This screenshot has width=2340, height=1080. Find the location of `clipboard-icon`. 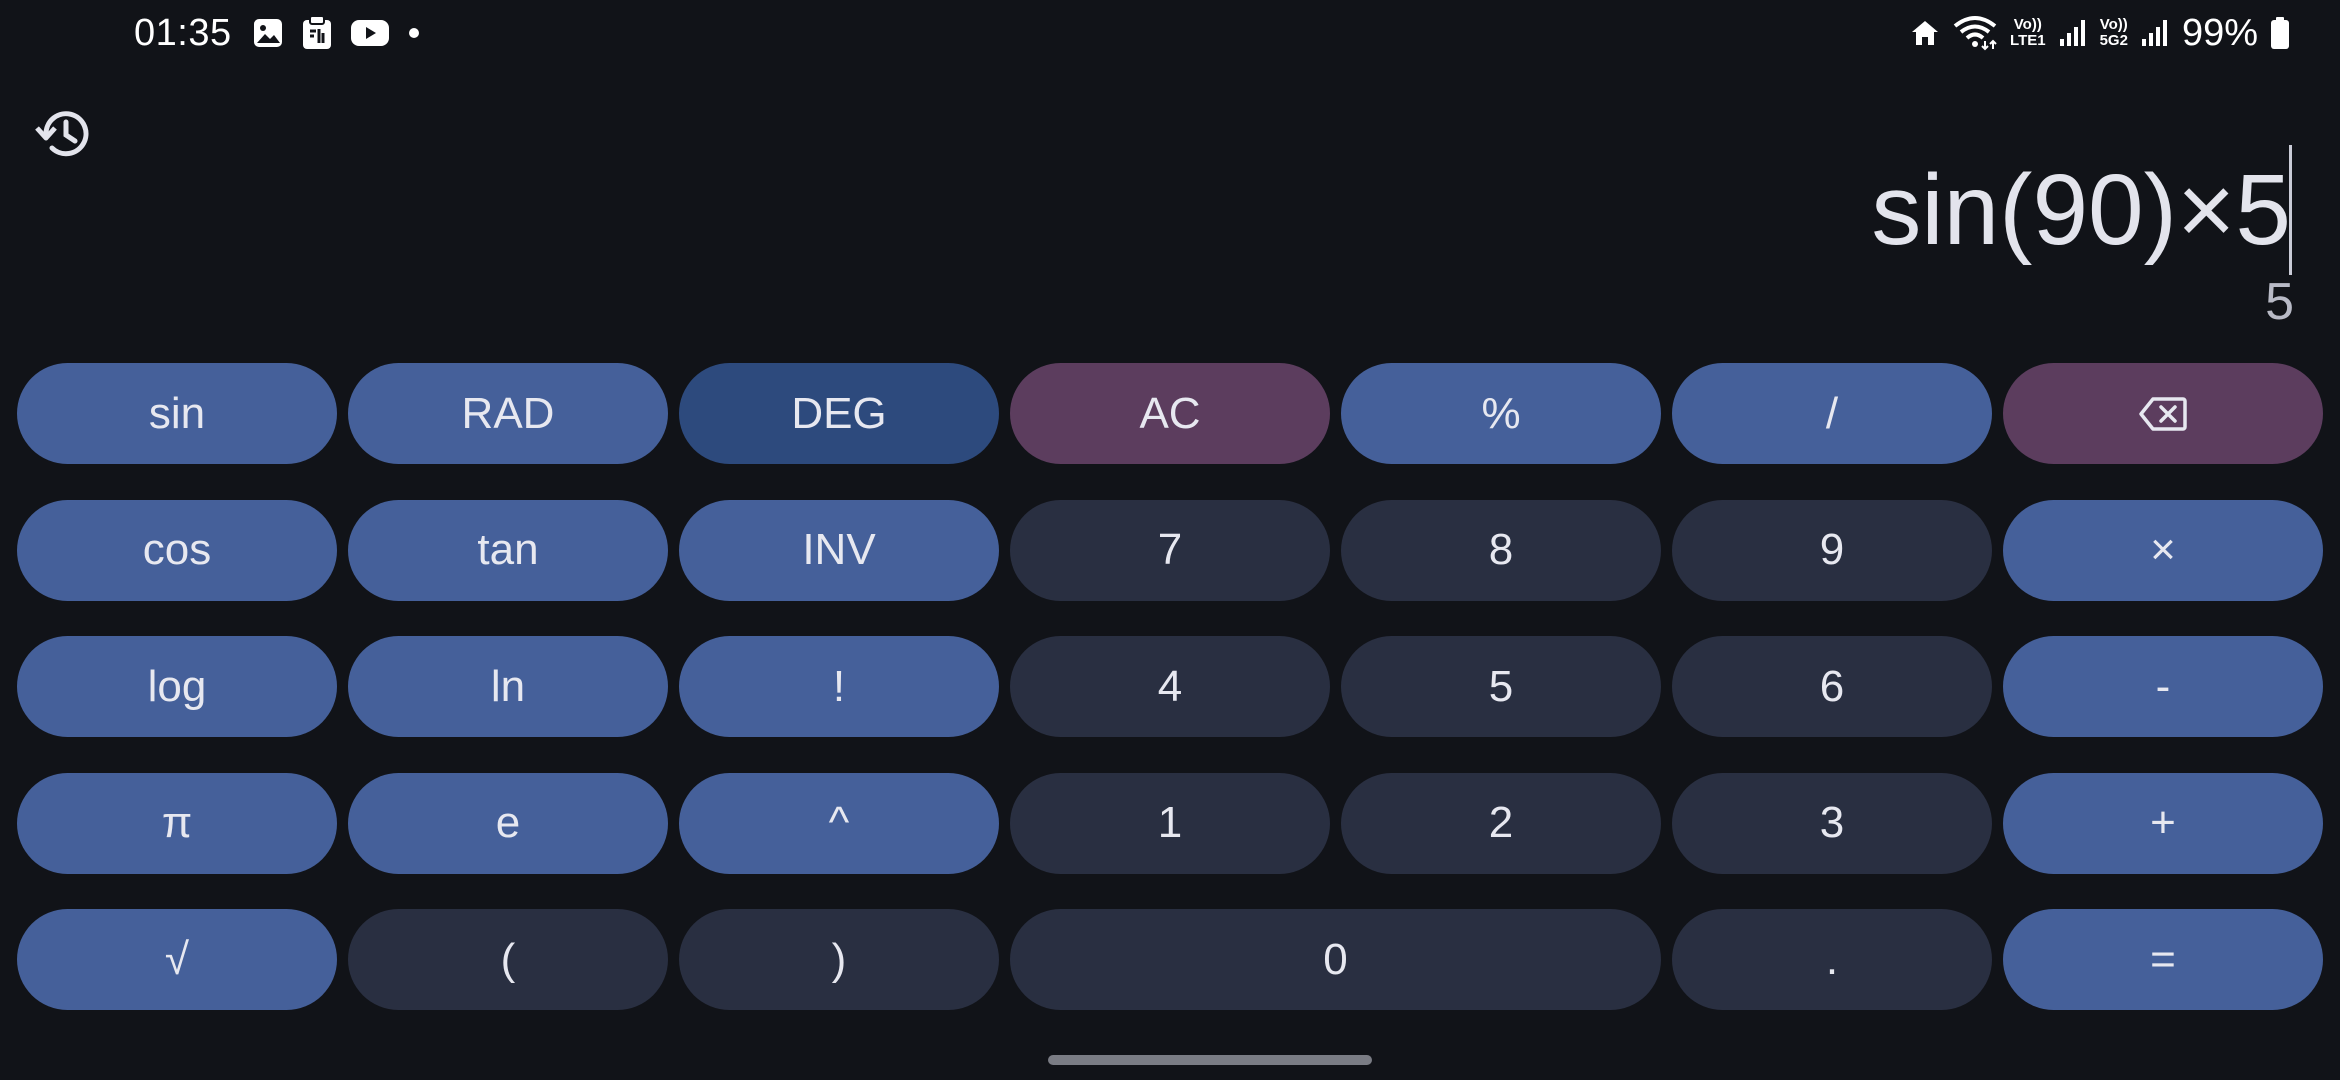

clipboard-icon is located at coordinates (317, 33).